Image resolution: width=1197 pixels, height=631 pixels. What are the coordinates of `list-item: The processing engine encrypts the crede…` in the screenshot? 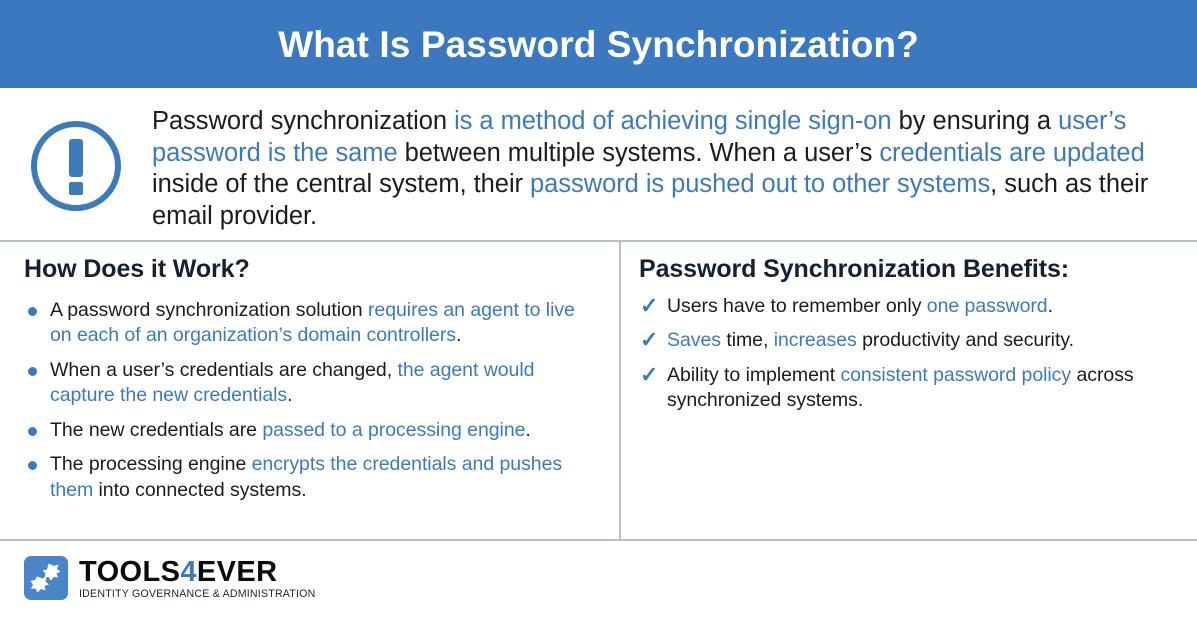 It's located at (306, 477).